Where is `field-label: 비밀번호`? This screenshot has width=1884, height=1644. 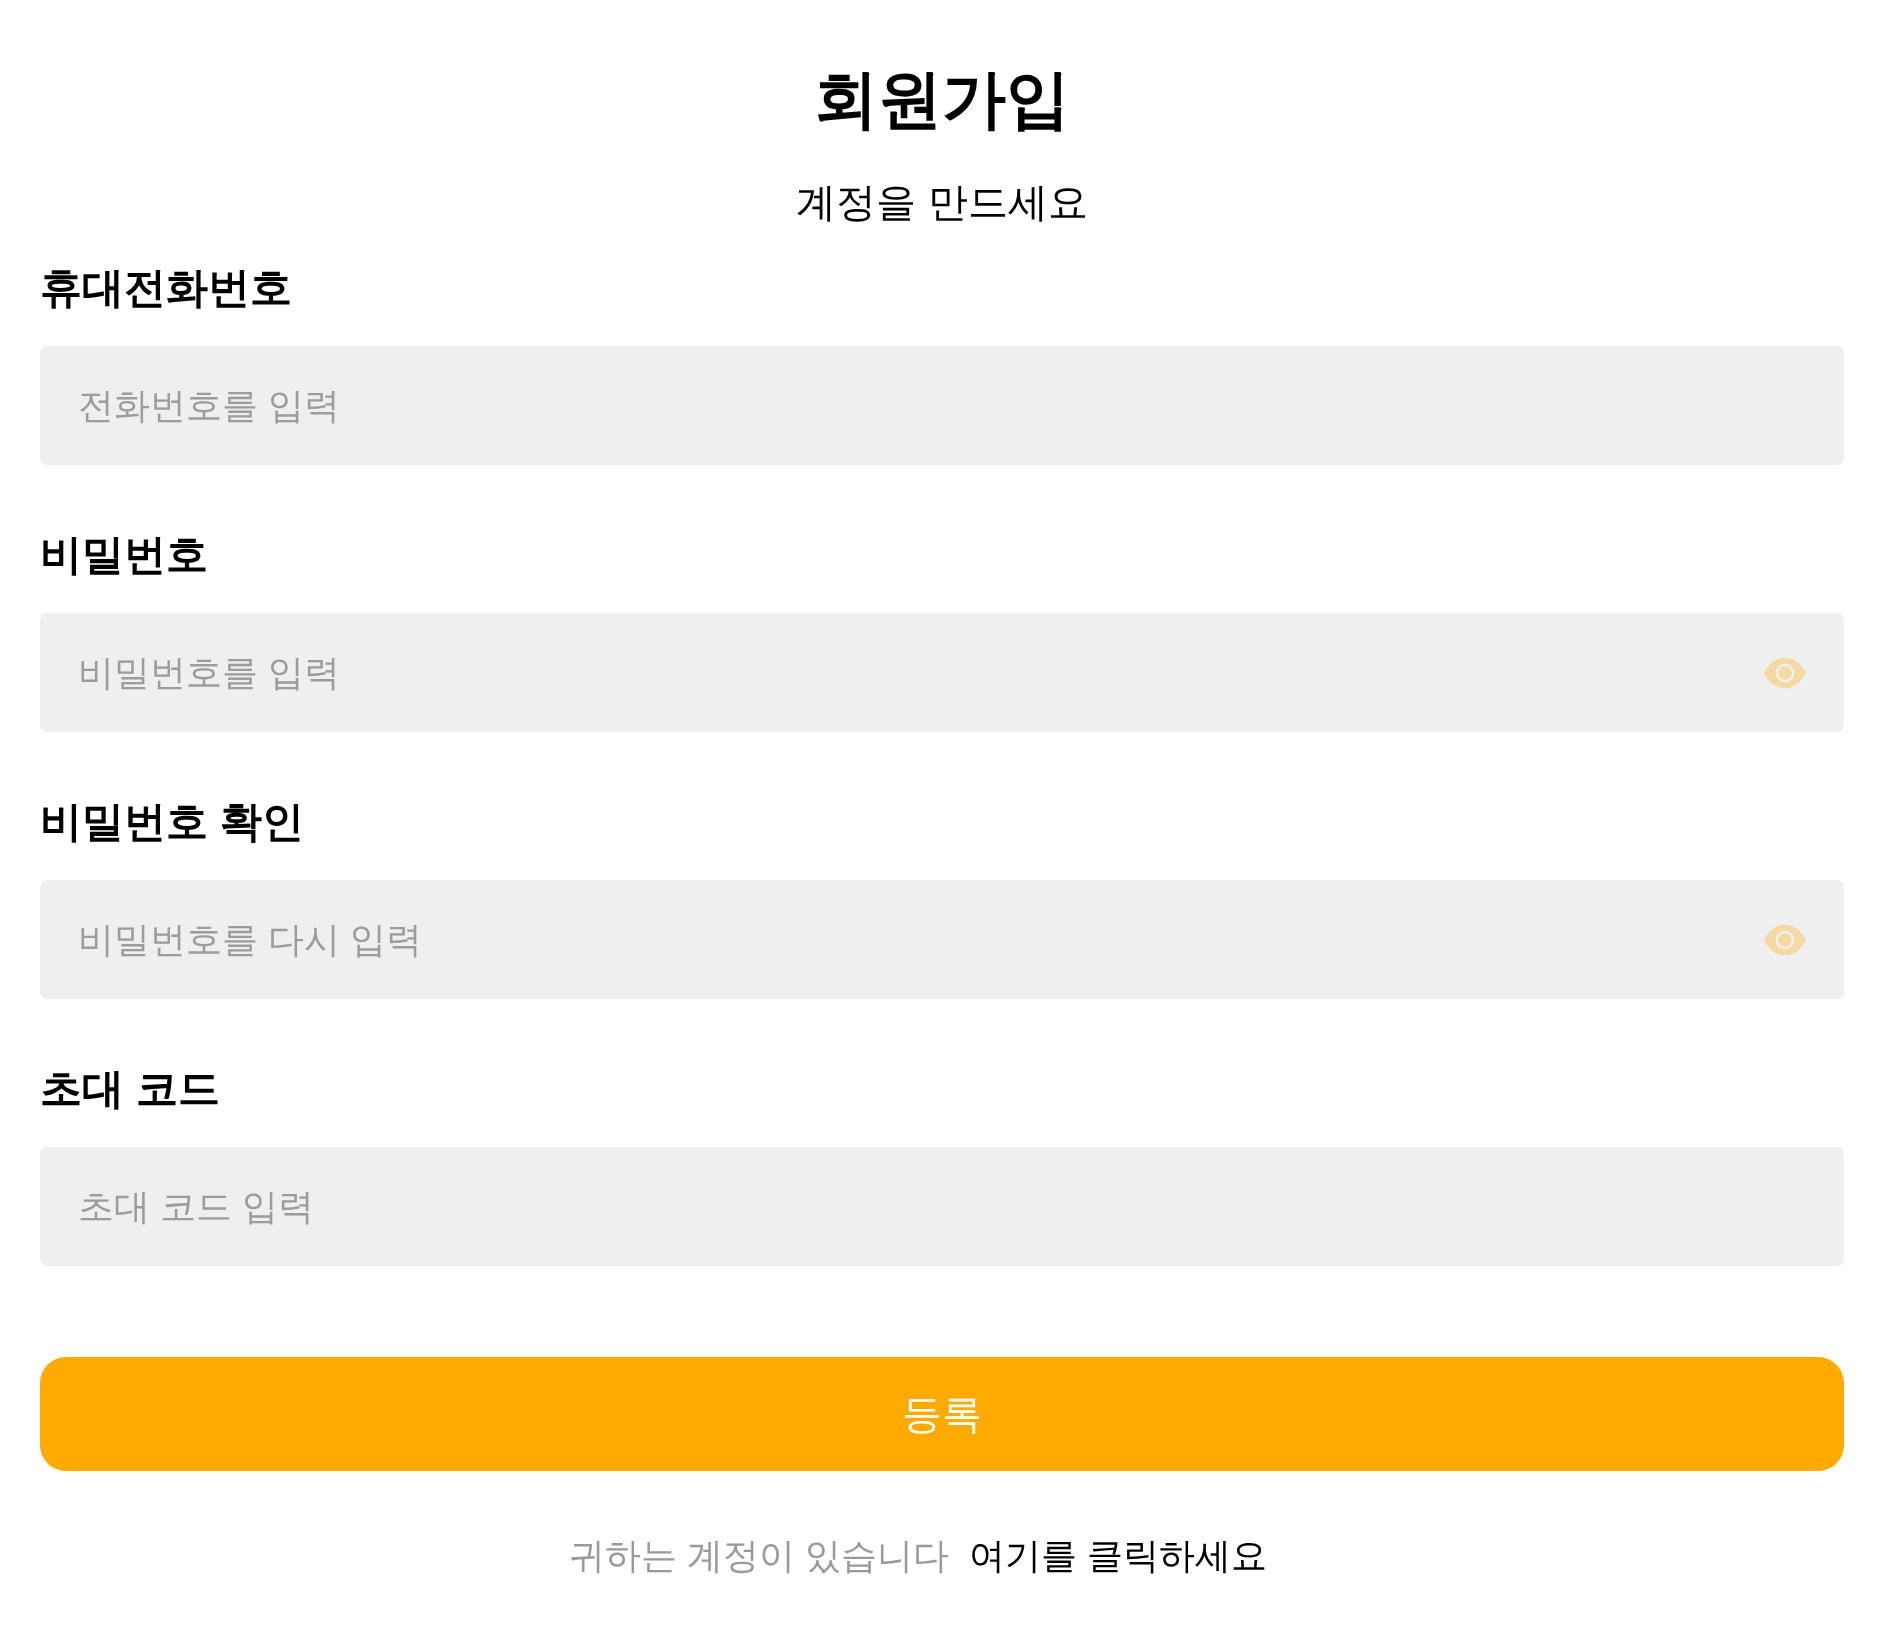 field-label: 비밀번호 is located at coordinates (124, 555).